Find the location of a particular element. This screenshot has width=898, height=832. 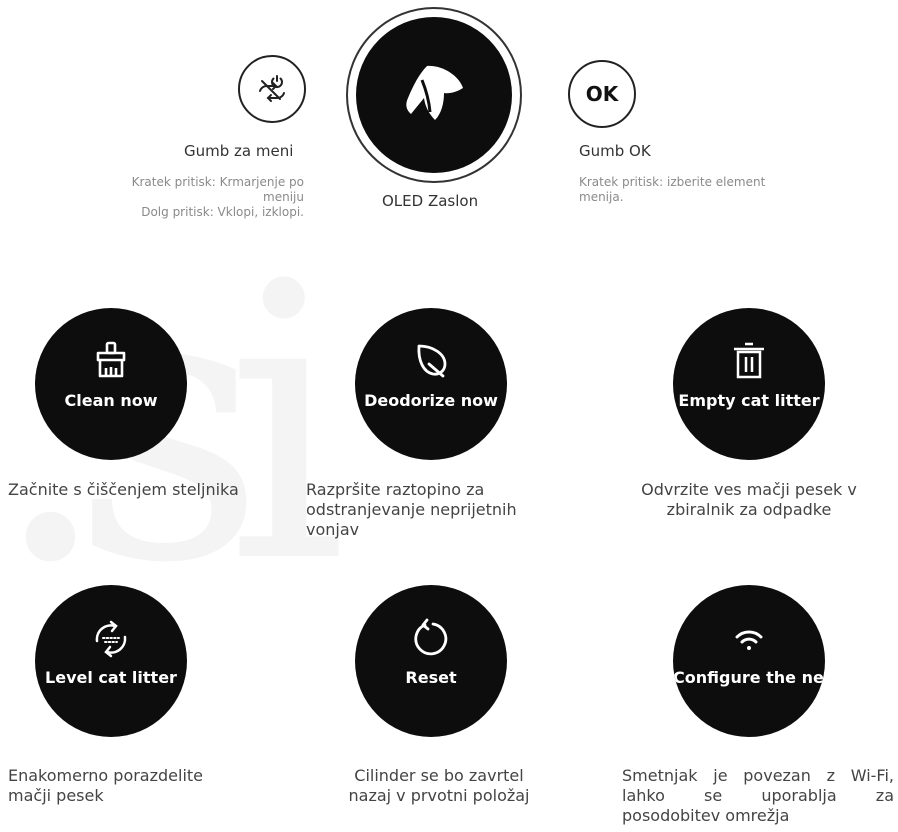

empty-litter-button: Empty cat litter is located at coordinates (749, 384).